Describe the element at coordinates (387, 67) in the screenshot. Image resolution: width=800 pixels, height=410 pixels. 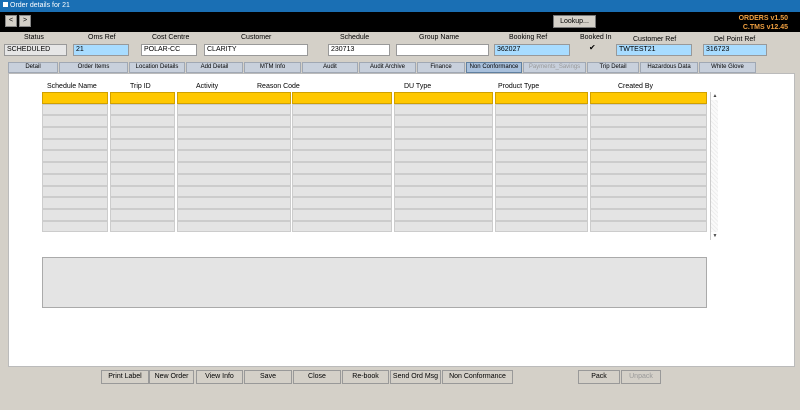
I see `tab-audit-archive: Audit Archive` at that location.